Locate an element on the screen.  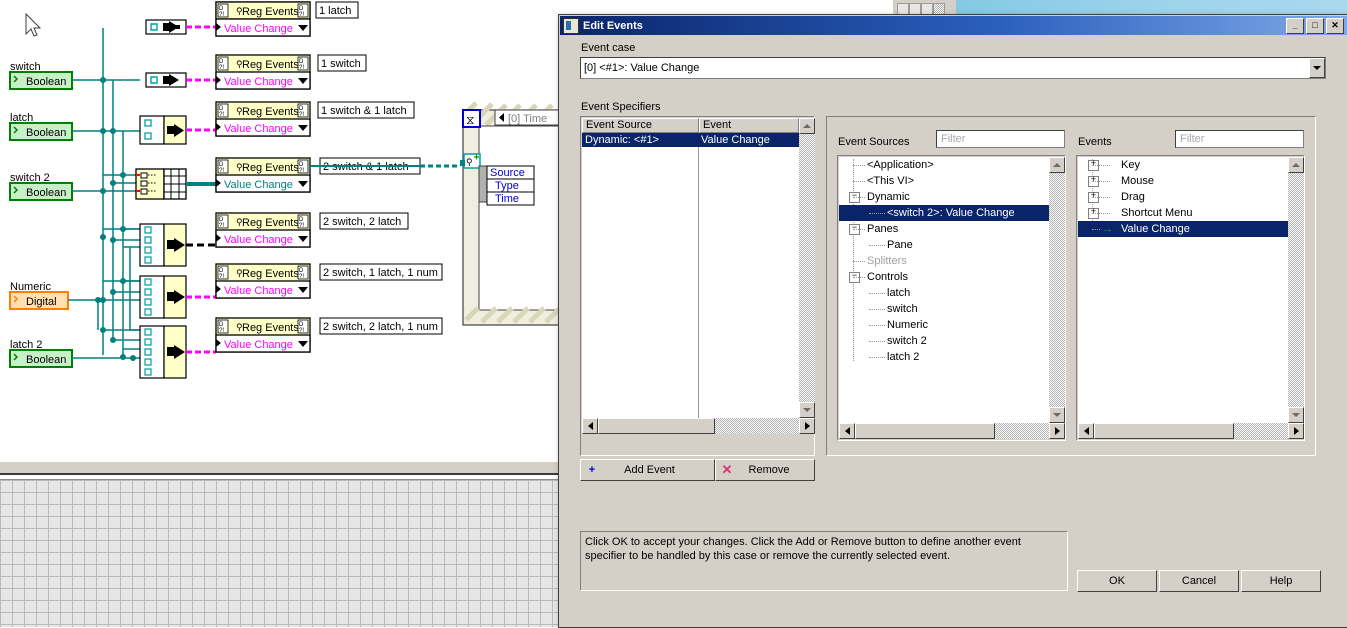
sources-horizontal-scrollbar is located at coordinates (952, 431).